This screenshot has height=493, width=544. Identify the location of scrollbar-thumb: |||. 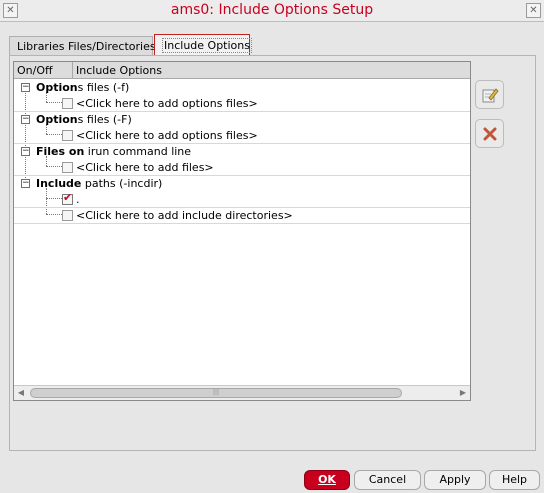
(216, 393).